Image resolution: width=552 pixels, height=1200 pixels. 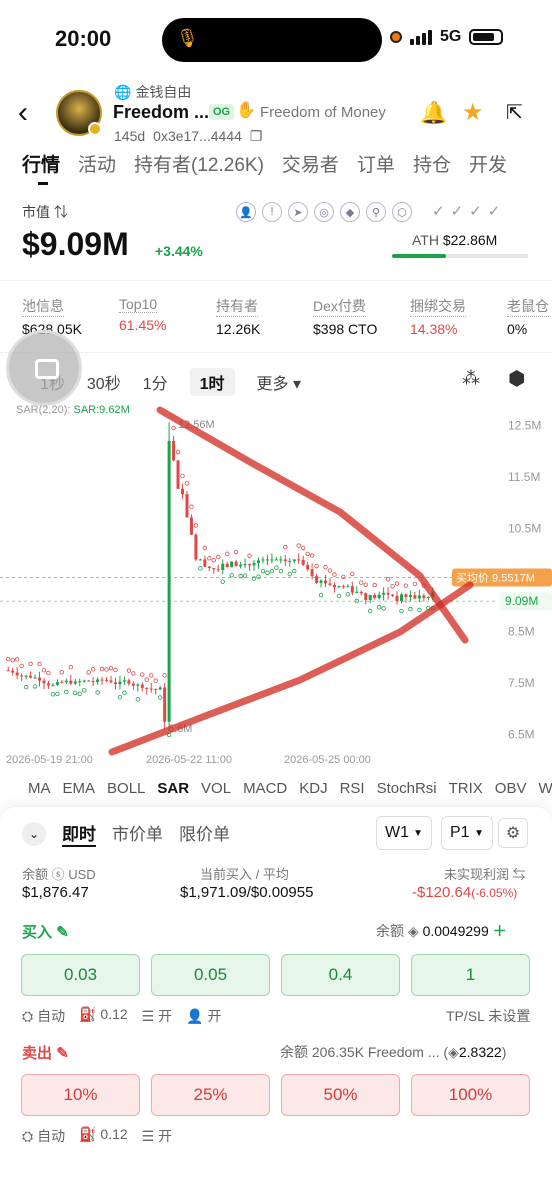 I want to click on collapse-chevron-icon: ⌄, so click(x=34, y=834).